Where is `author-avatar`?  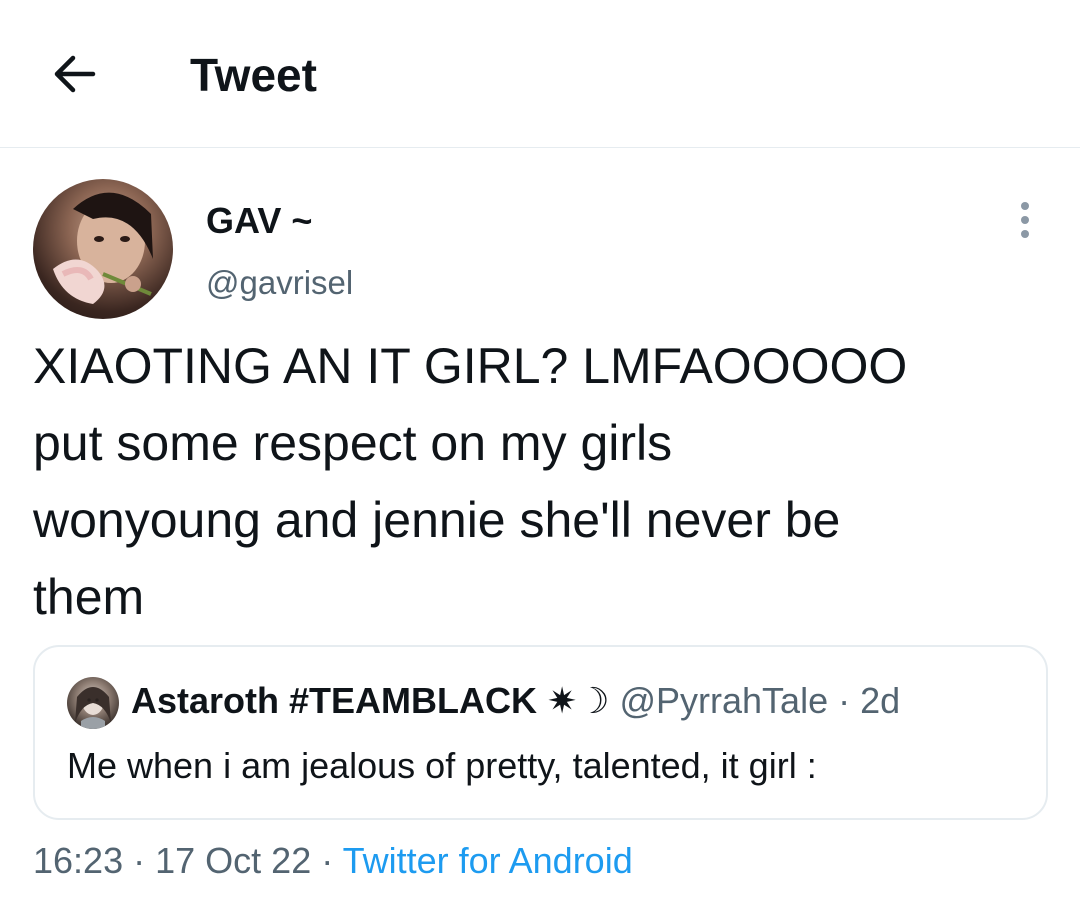
author-avatar is located at coordinates (103, 249).